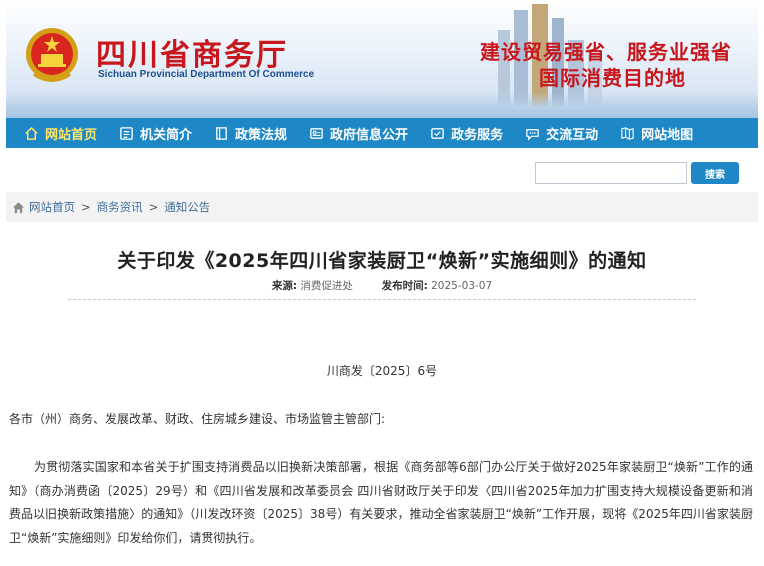  What do you see at coordinates (71, 135) in the screenshot?
I see `nav-item-label: 网站首页` at bounding box center [71, 135].